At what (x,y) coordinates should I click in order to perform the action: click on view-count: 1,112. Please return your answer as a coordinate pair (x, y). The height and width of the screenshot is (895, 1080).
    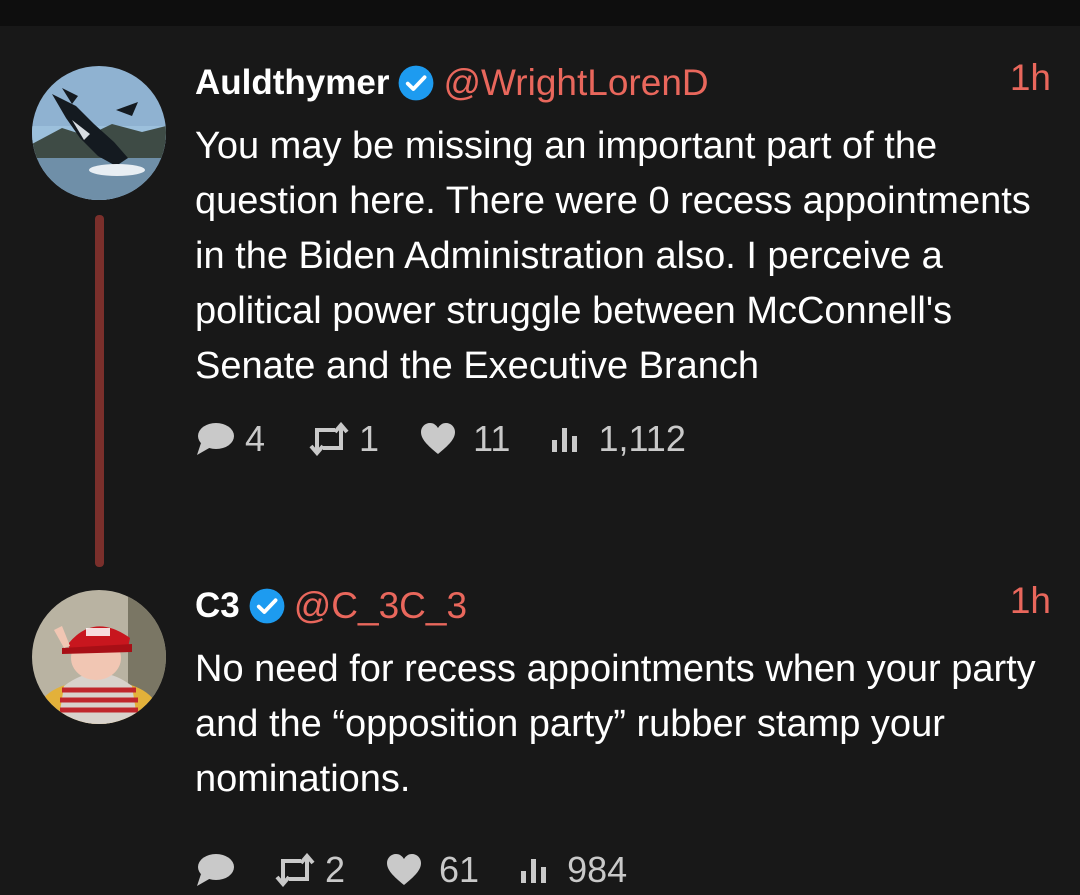
    Looking at the image, I should click on (642, 438).